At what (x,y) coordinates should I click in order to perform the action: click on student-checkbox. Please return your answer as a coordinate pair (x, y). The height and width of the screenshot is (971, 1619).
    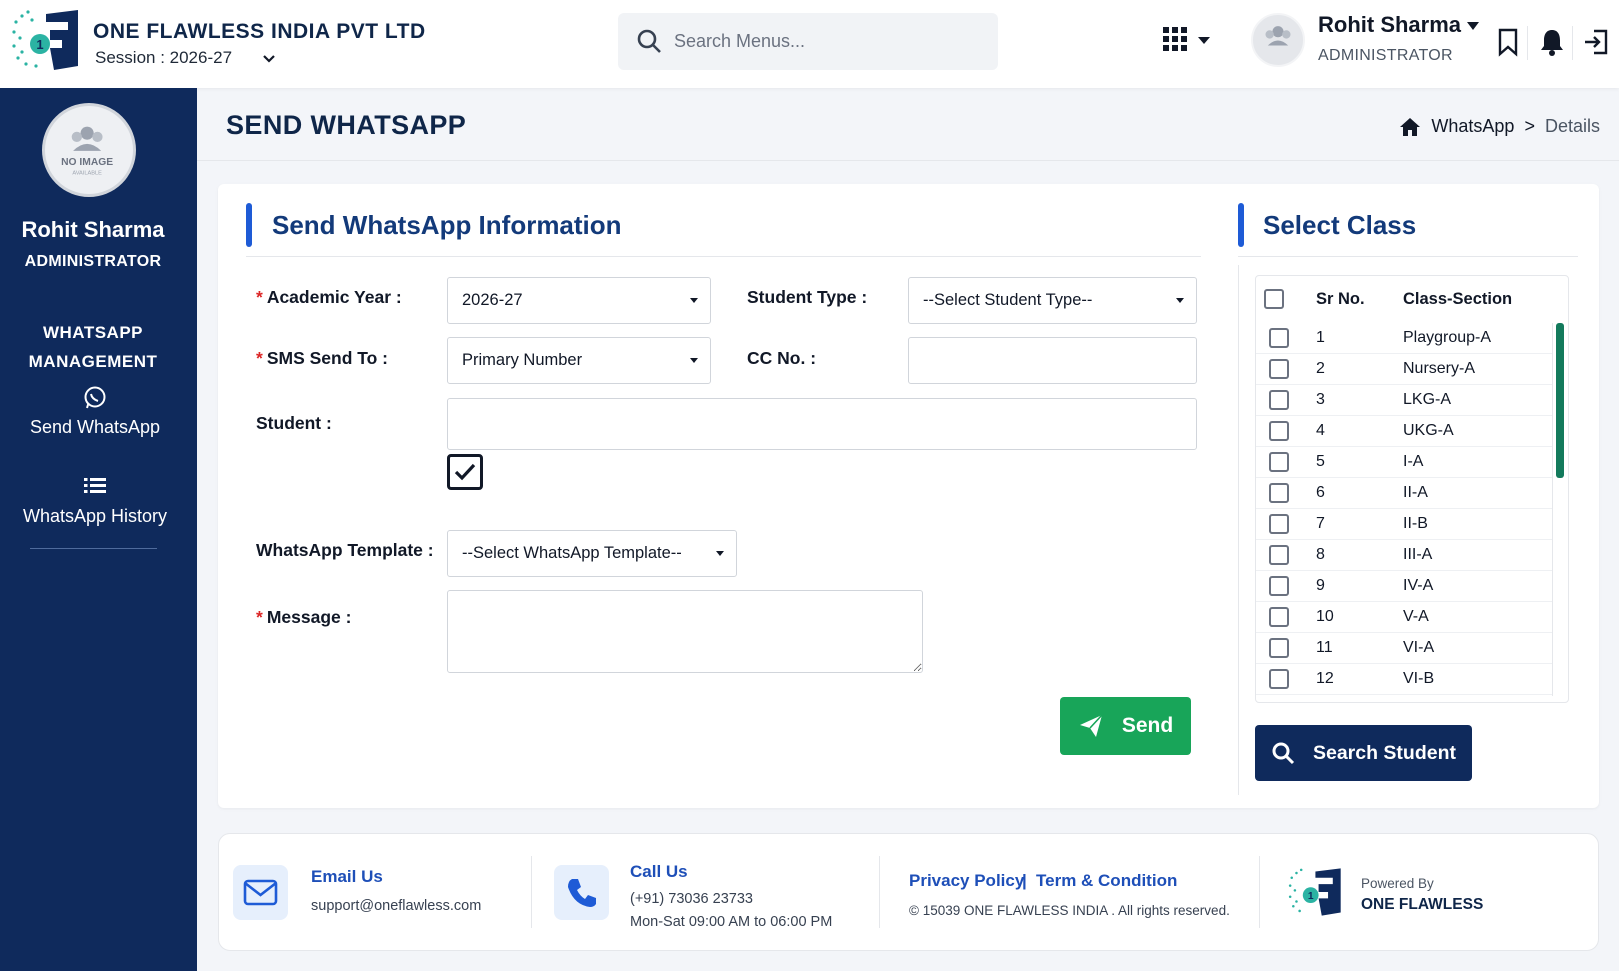
    Looking at the image, I should click on (465, 472).